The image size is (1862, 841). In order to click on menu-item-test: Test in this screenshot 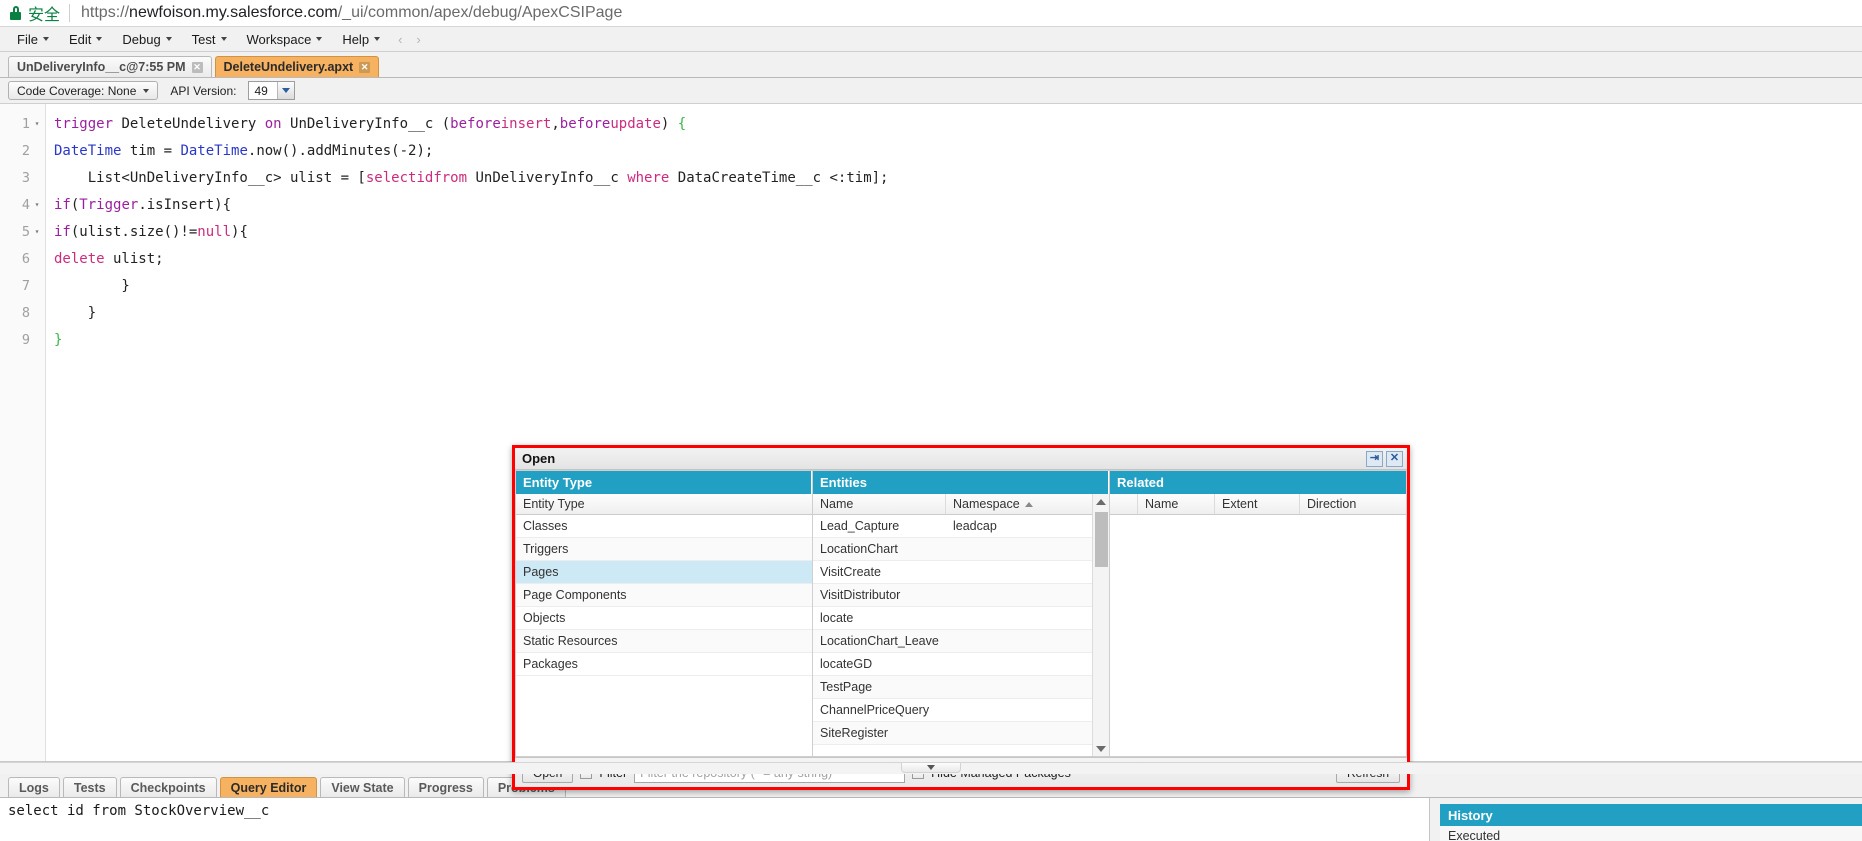, I will do `click(209, 39)`.